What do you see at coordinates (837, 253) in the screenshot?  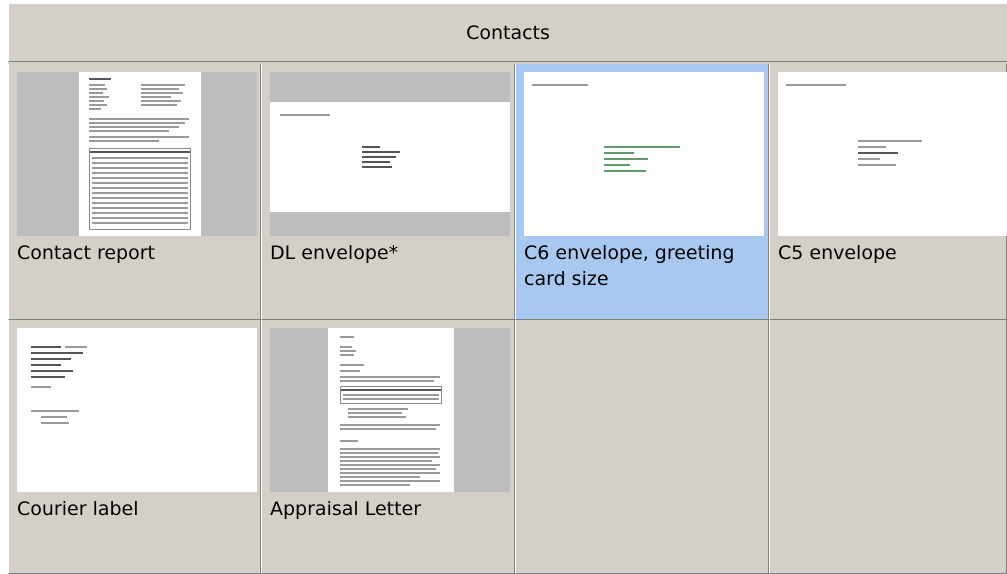 I see `template-label: C5 envelope` at bounding box center [837, 253].